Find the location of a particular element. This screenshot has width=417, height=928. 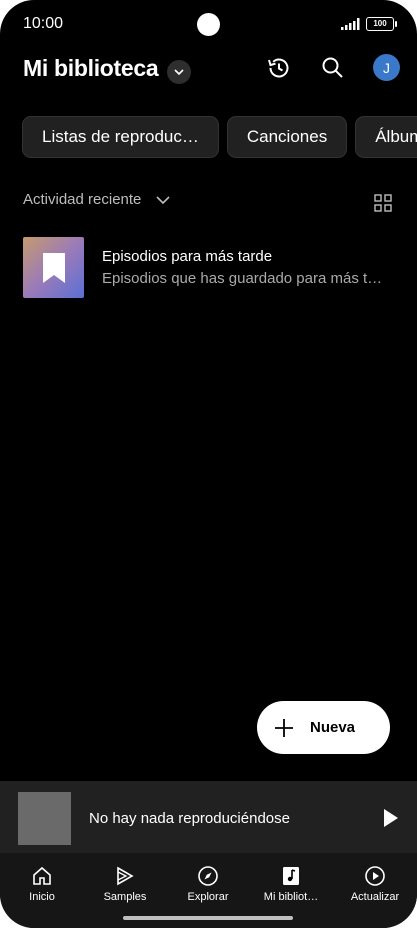

samples-icon is located at coordinates (125, 876).